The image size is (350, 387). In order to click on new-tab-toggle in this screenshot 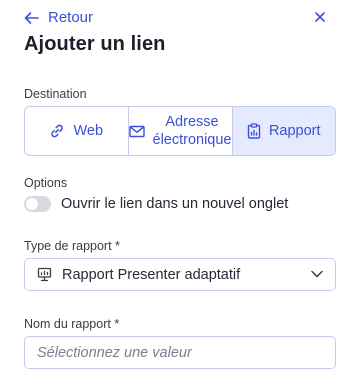, I will do `click(37, 204)`.